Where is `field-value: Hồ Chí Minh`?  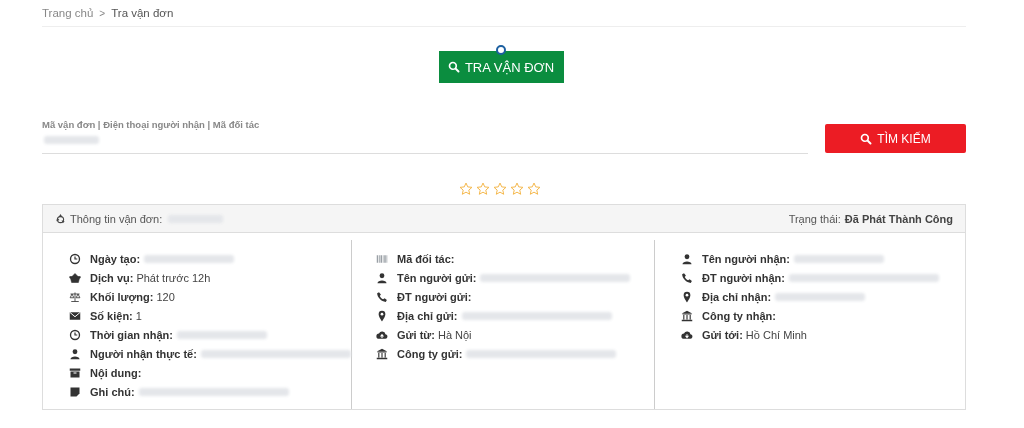
field-value: Hồ Chí Minh is located at coordinates (776, 334).